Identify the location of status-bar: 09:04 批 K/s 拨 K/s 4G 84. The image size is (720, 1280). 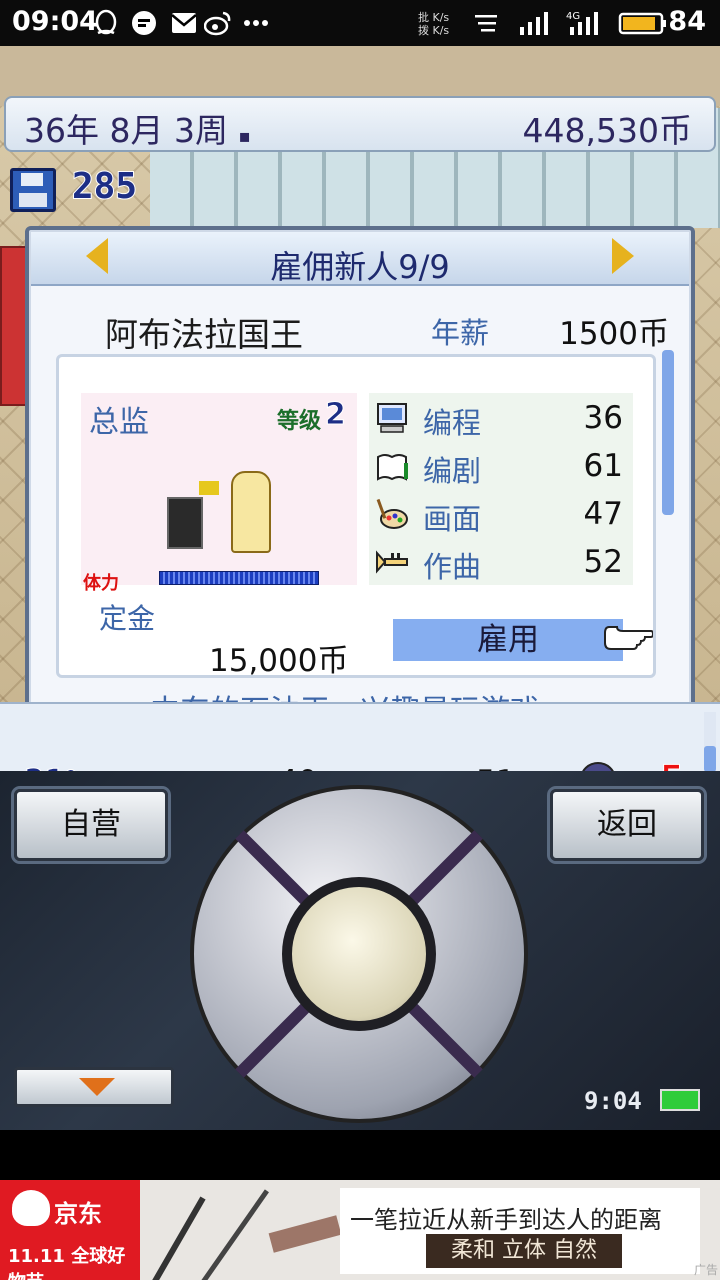
(360, 23).